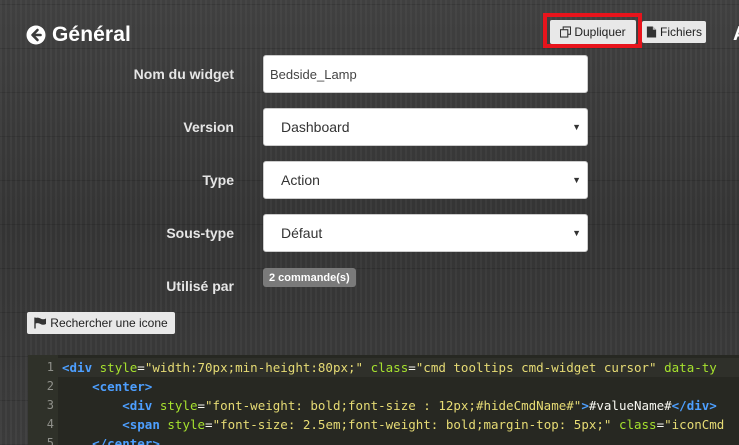  I want to click on code-token: "width:70px;min-height:80px;", so click(254, 367).